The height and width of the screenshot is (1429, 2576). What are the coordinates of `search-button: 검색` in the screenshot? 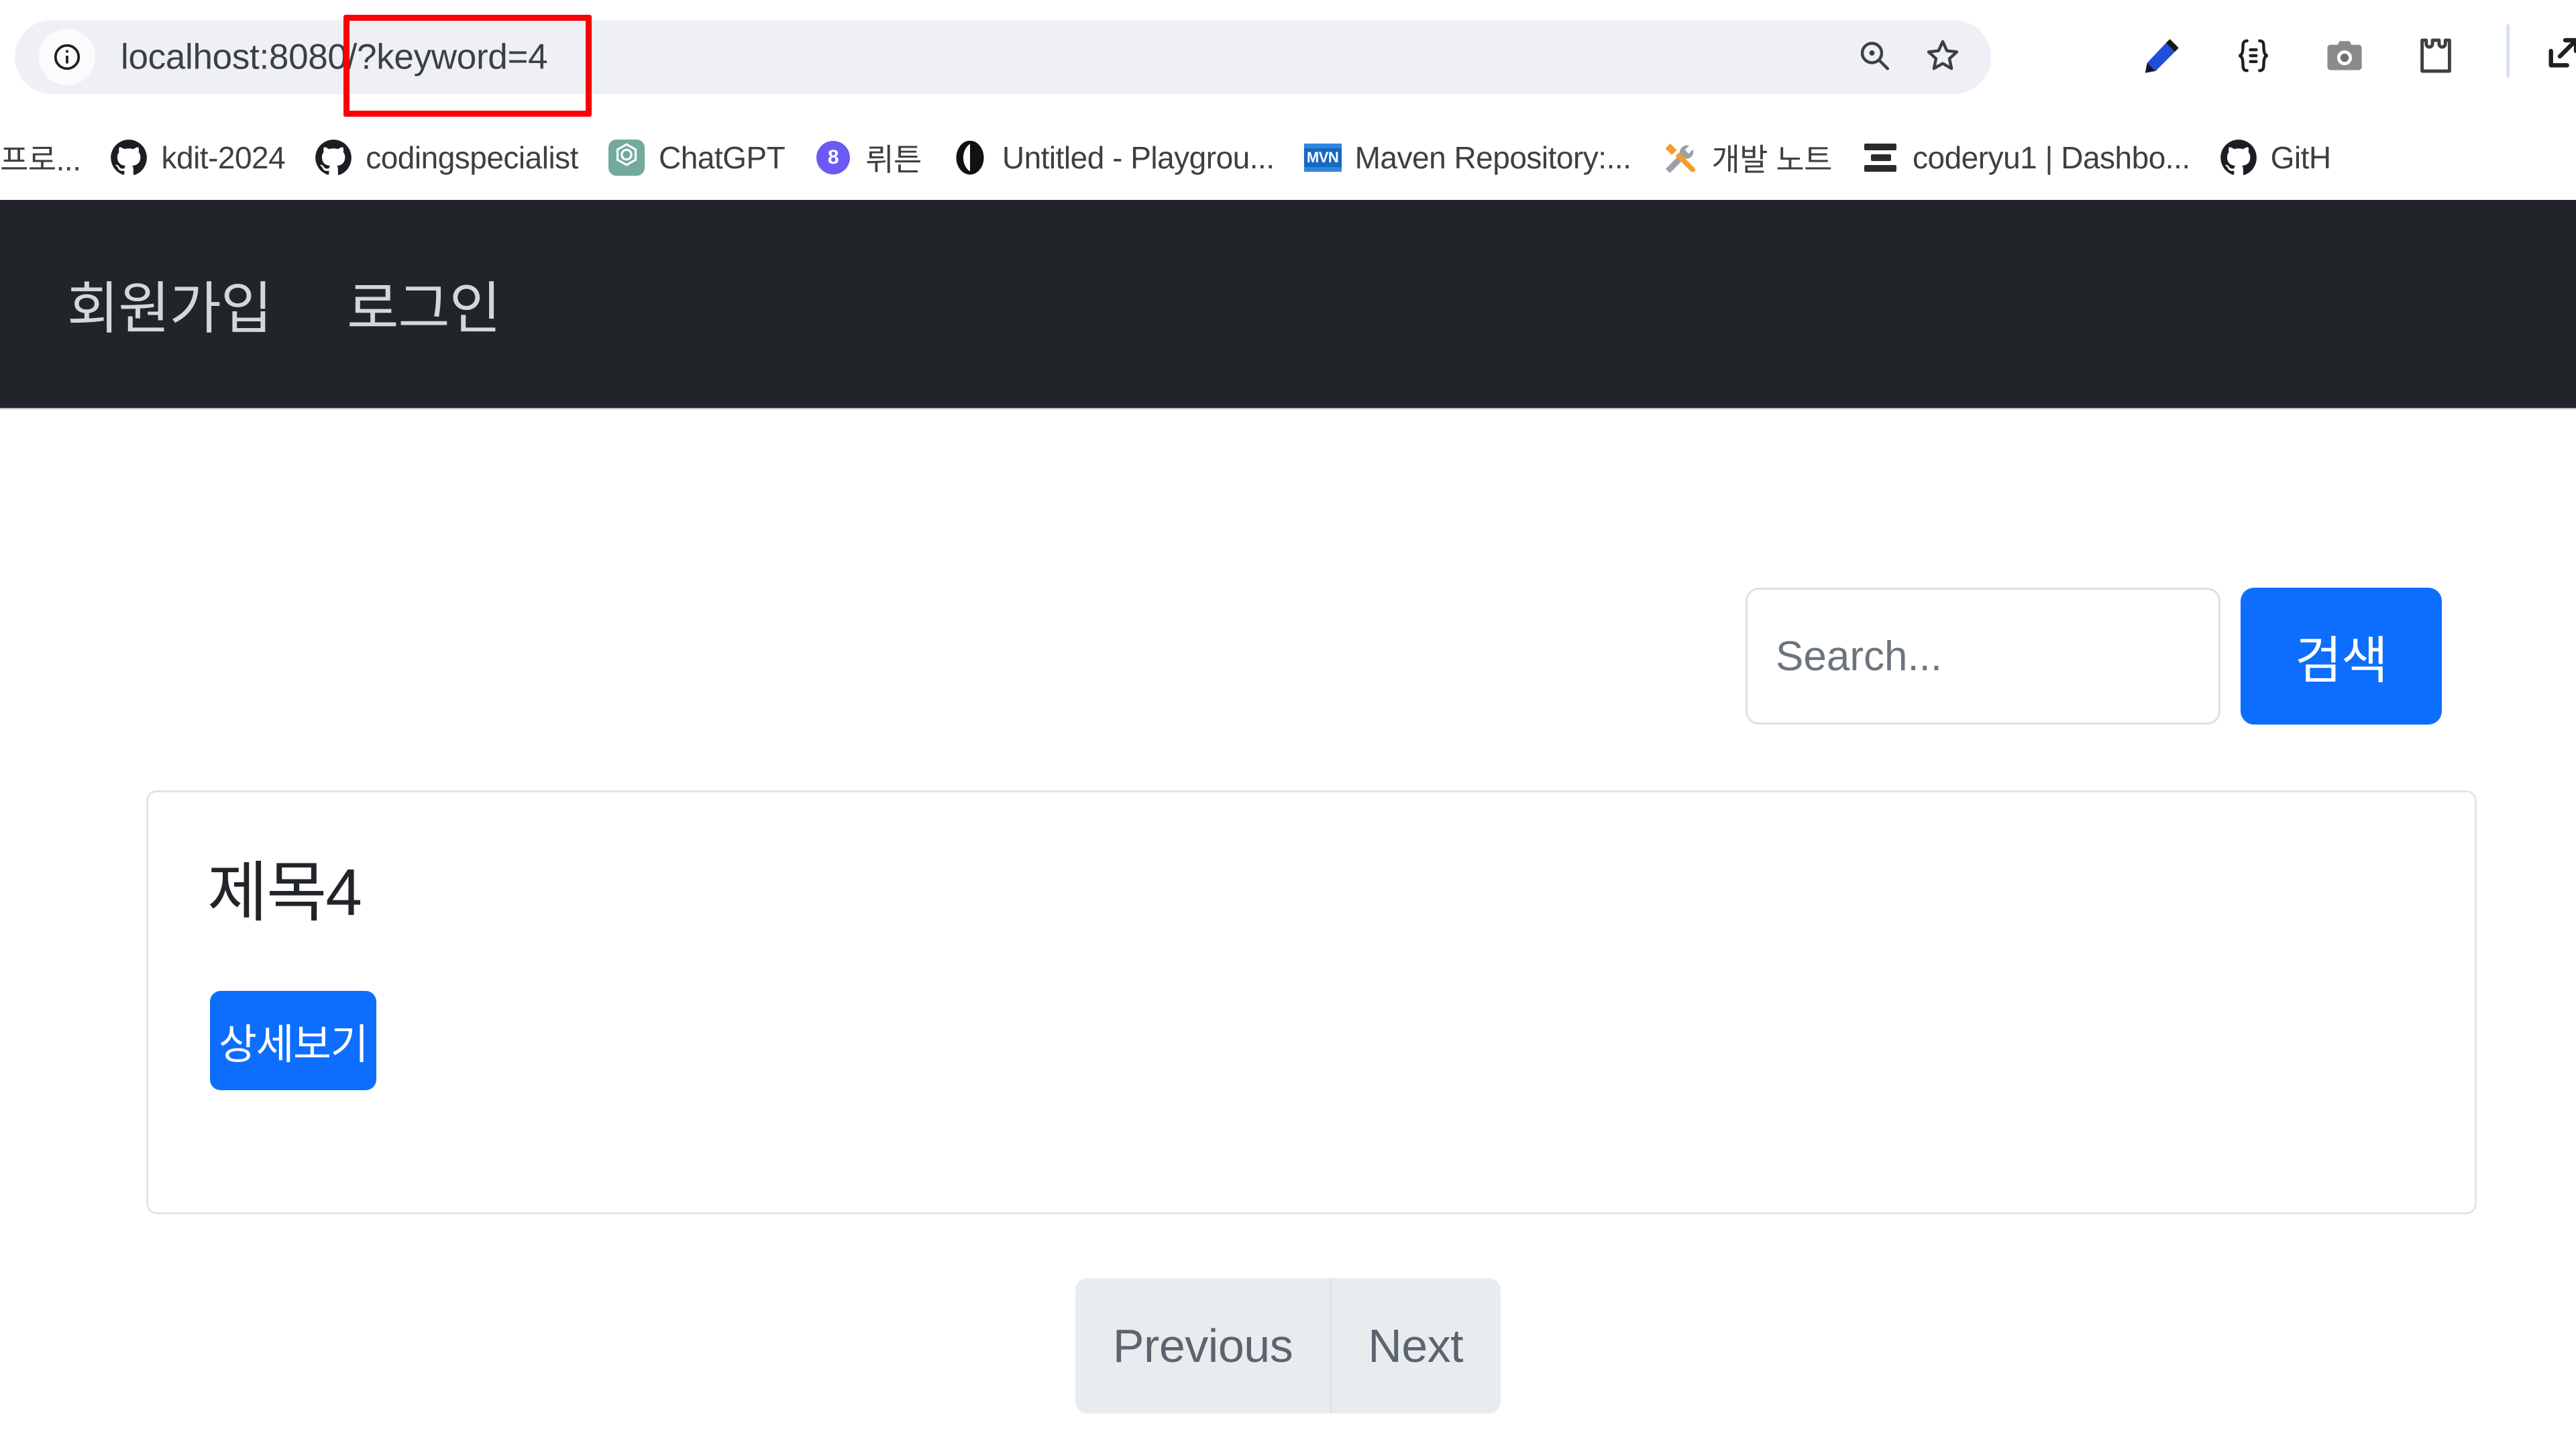 It's located at (2341, 656).